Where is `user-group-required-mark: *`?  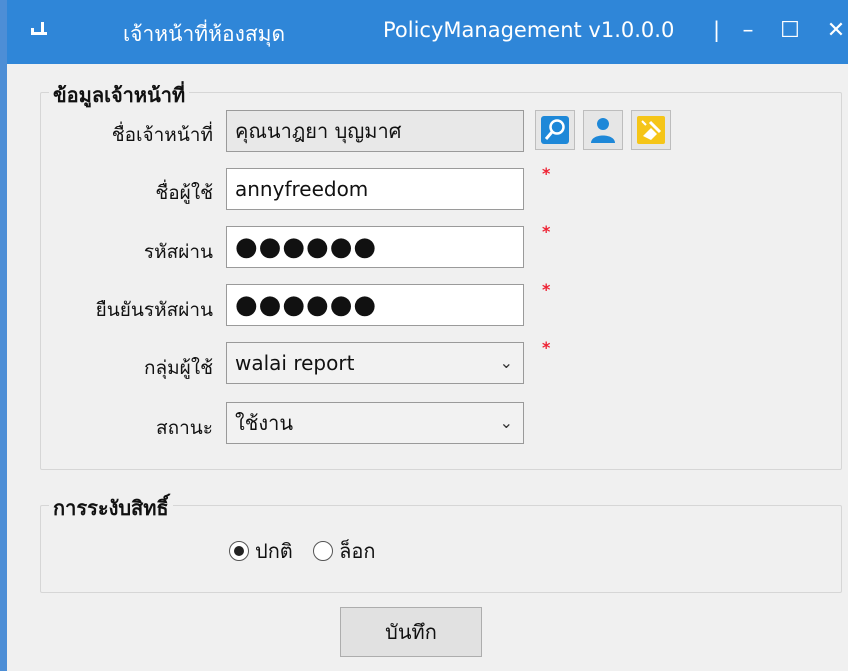 user-group-required-mark: * is located at coordinates (546, 347).